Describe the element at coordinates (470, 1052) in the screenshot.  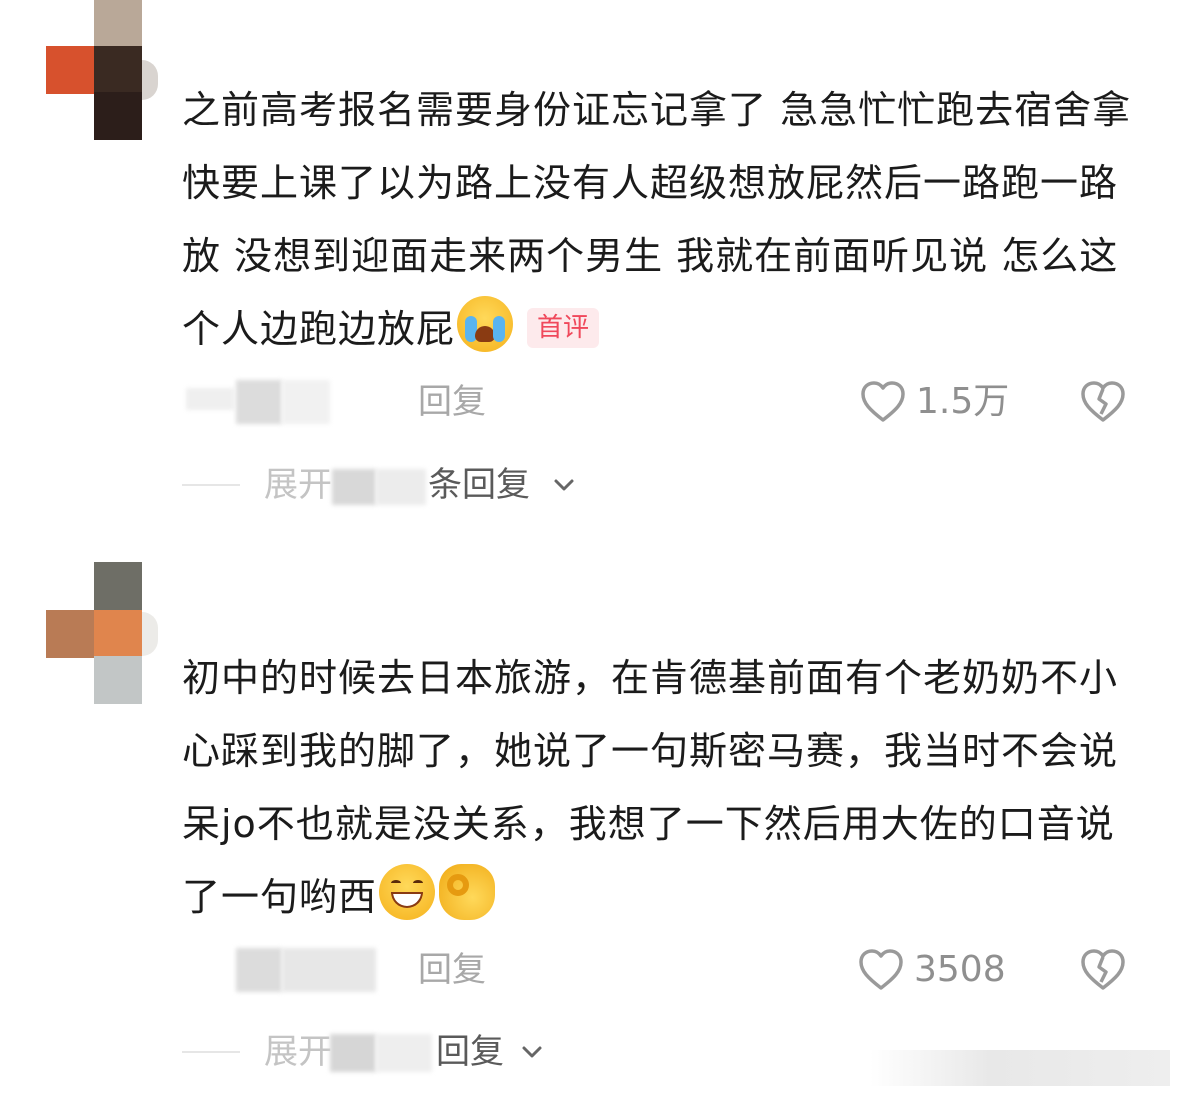
I see `expand-suffix: 回复` at that location.